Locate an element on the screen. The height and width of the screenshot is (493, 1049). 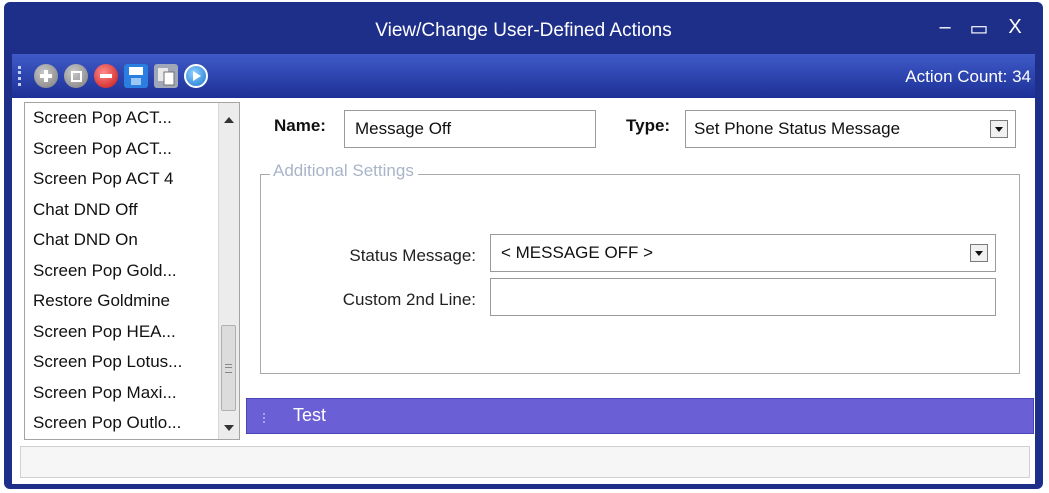
type-select-value: Set Phone Status Message is located at coordinates (797, 128).